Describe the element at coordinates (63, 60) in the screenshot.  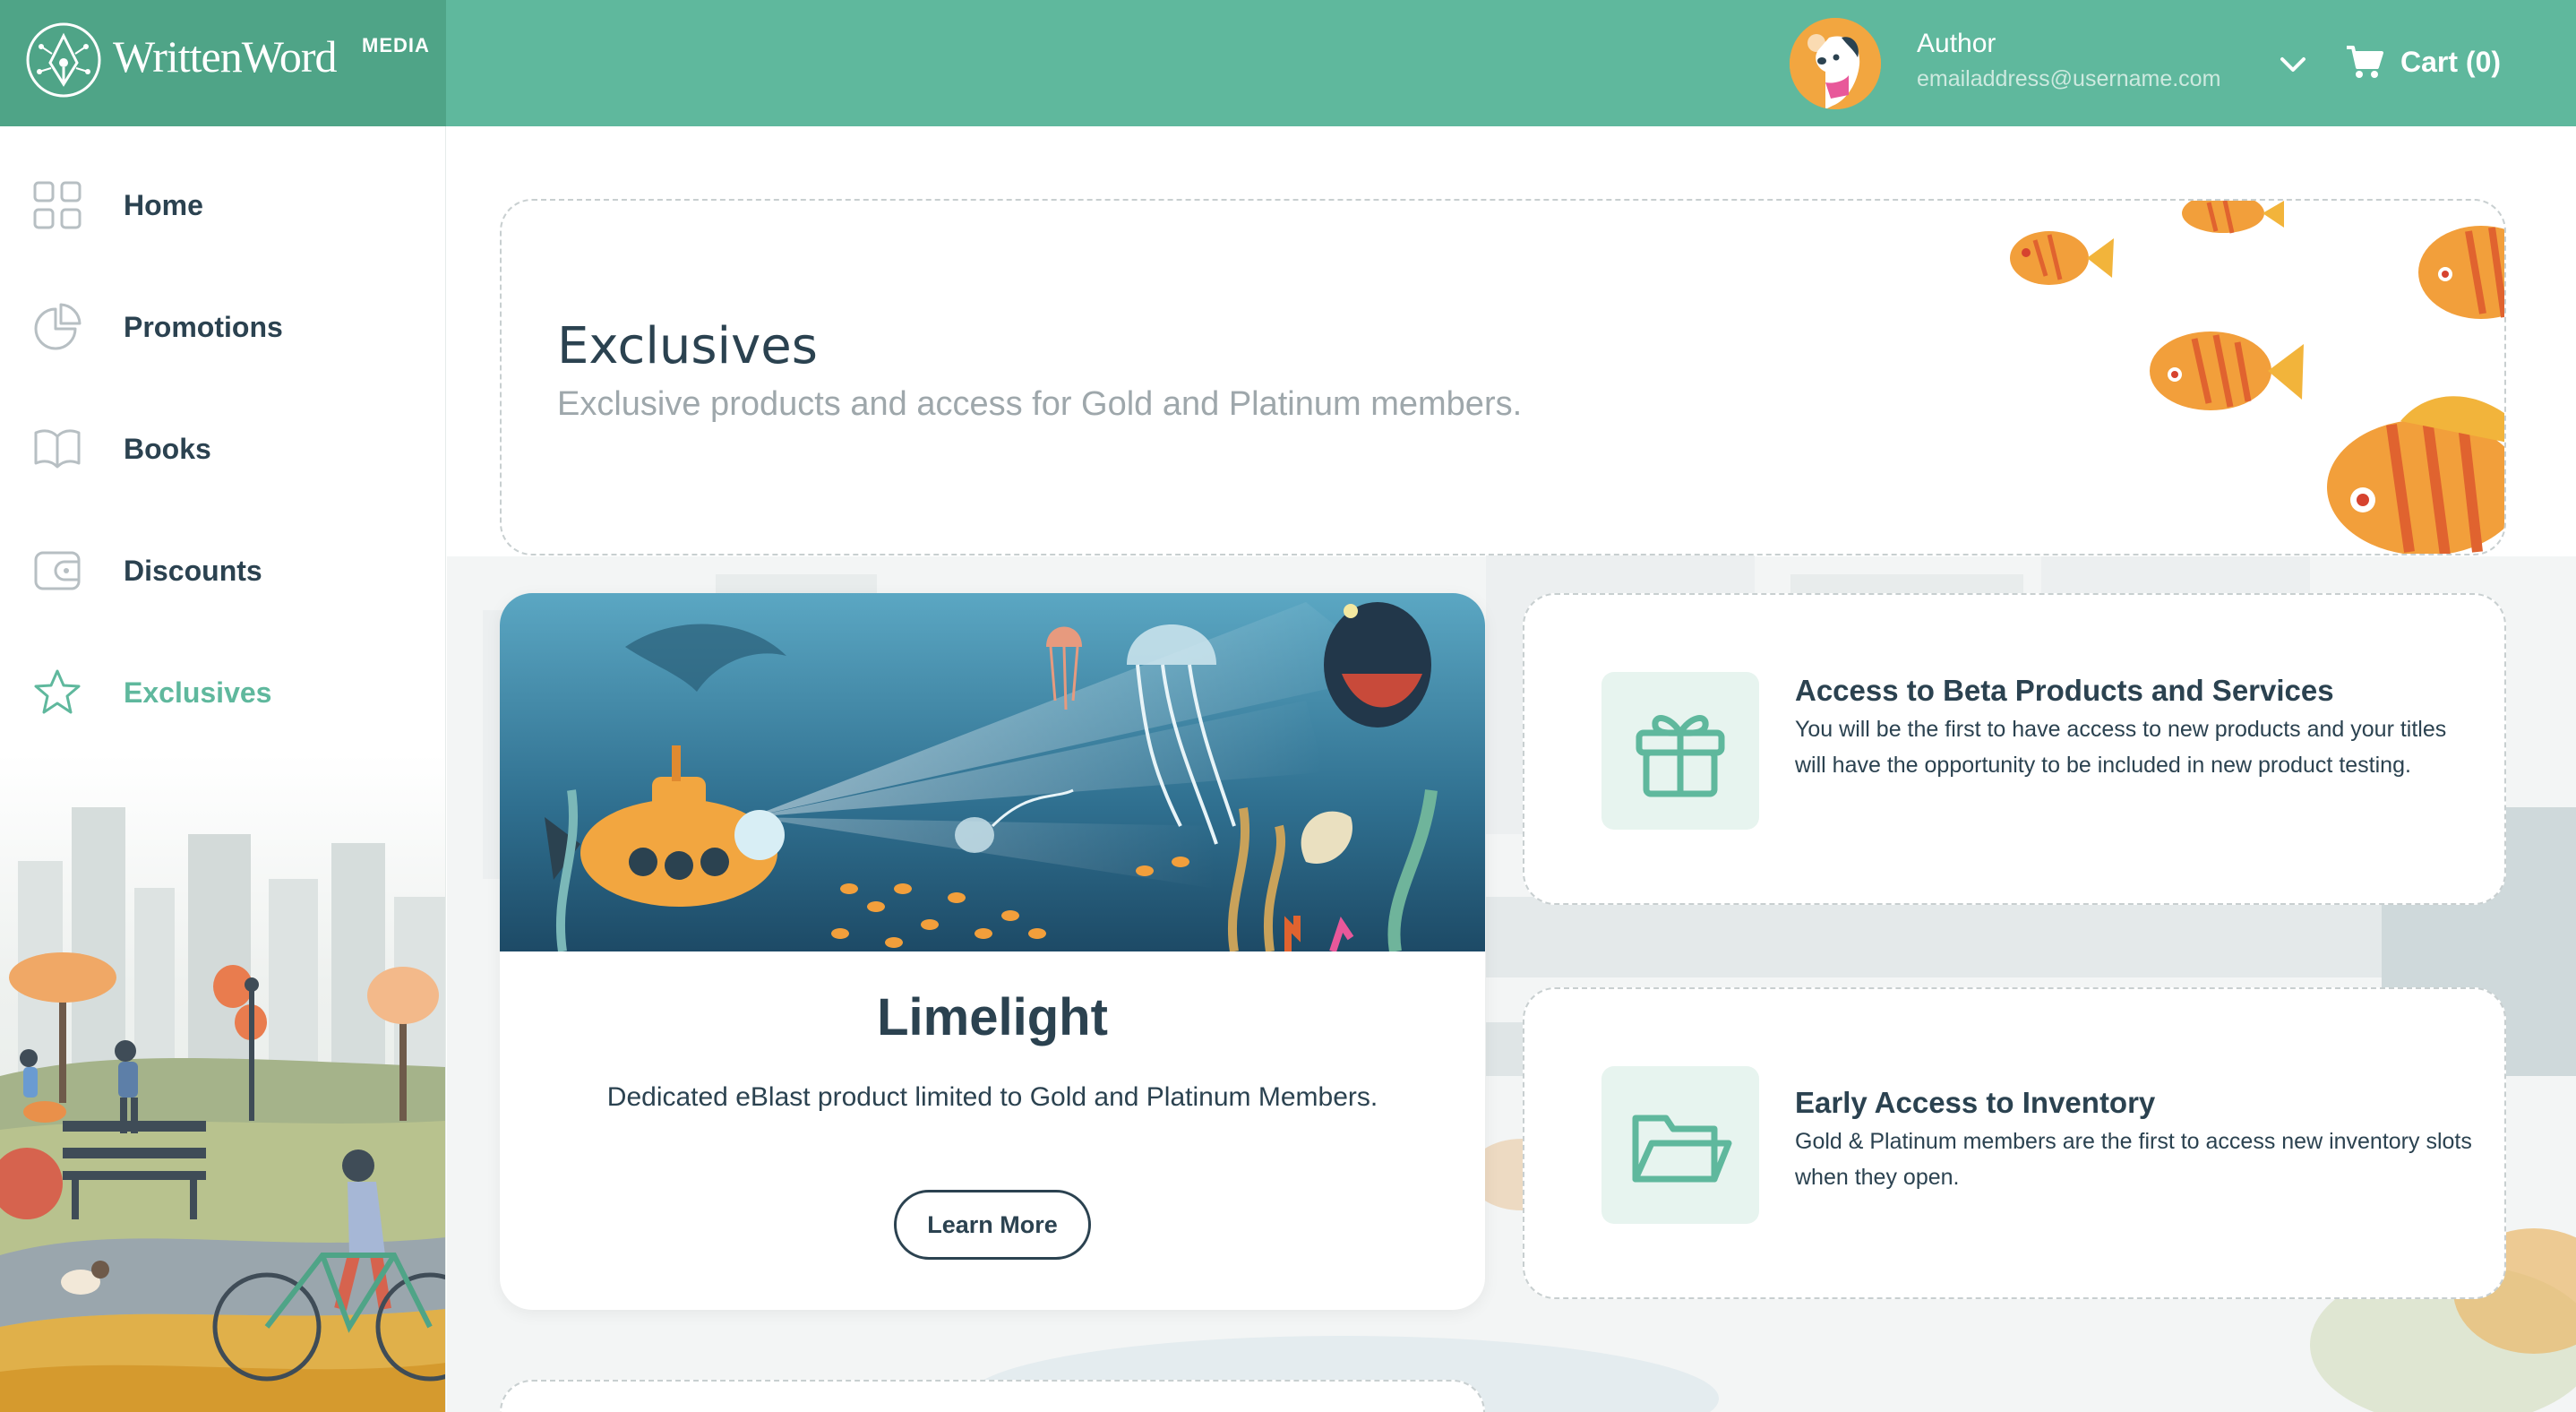
I see `pen-nib-logo-icon` at that location.